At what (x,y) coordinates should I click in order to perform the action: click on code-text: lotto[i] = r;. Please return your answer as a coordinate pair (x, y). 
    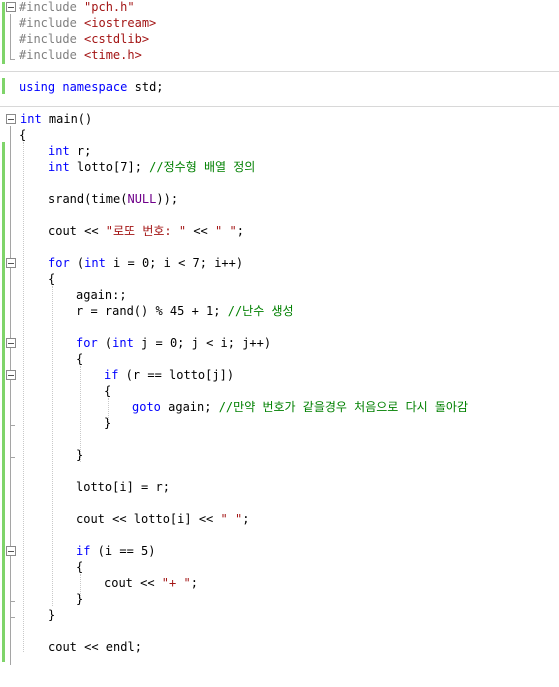
    Looking at the image, I should click on (123, 487).